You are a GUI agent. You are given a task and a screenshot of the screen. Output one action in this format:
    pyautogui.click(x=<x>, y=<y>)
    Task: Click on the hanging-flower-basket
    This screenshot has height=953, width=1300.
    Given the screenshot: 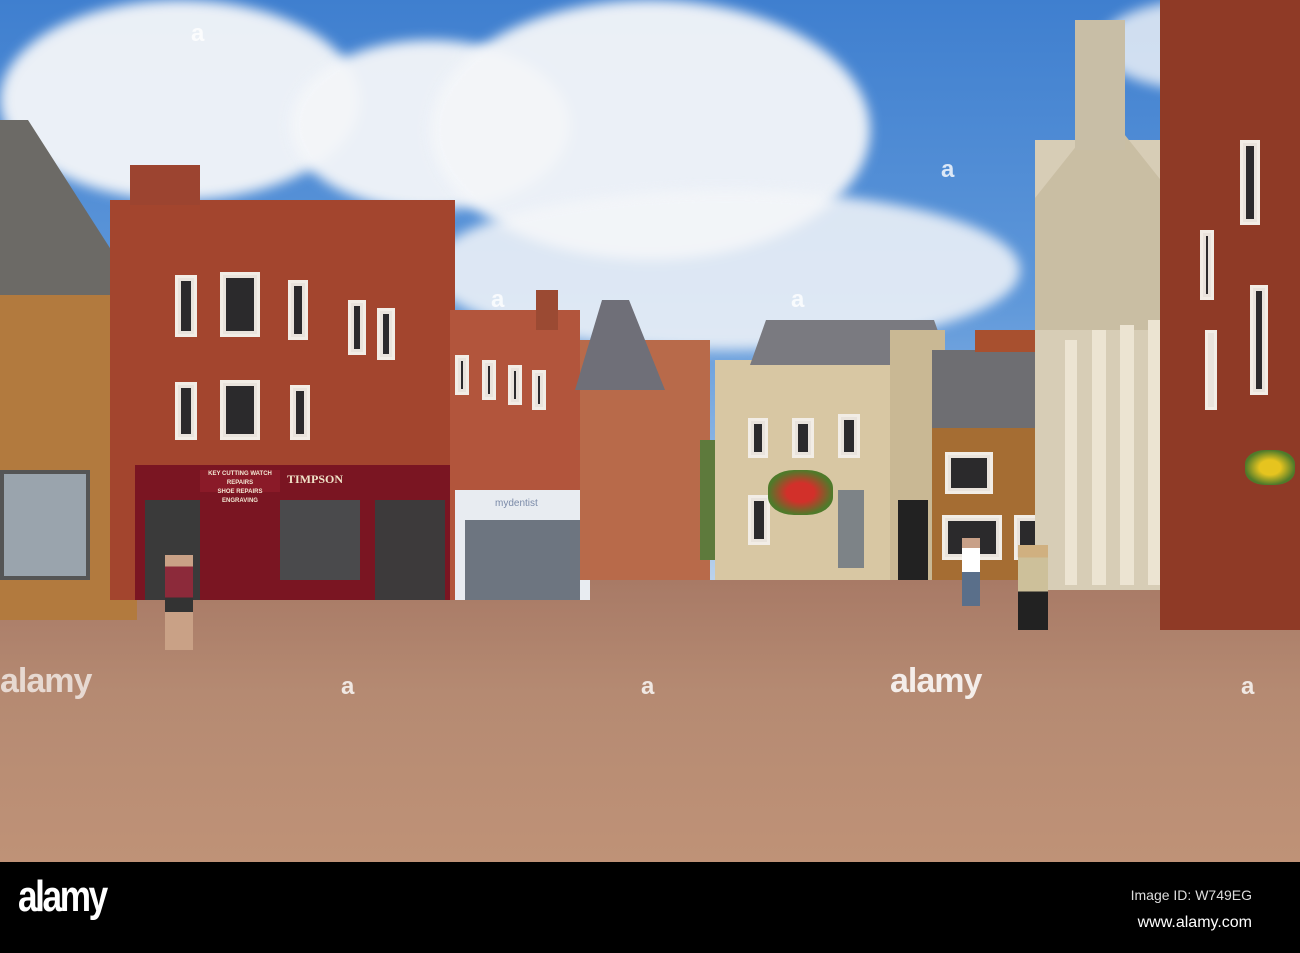 What is the action you would take?
    pyautogui.click(x=800, y=492)
    